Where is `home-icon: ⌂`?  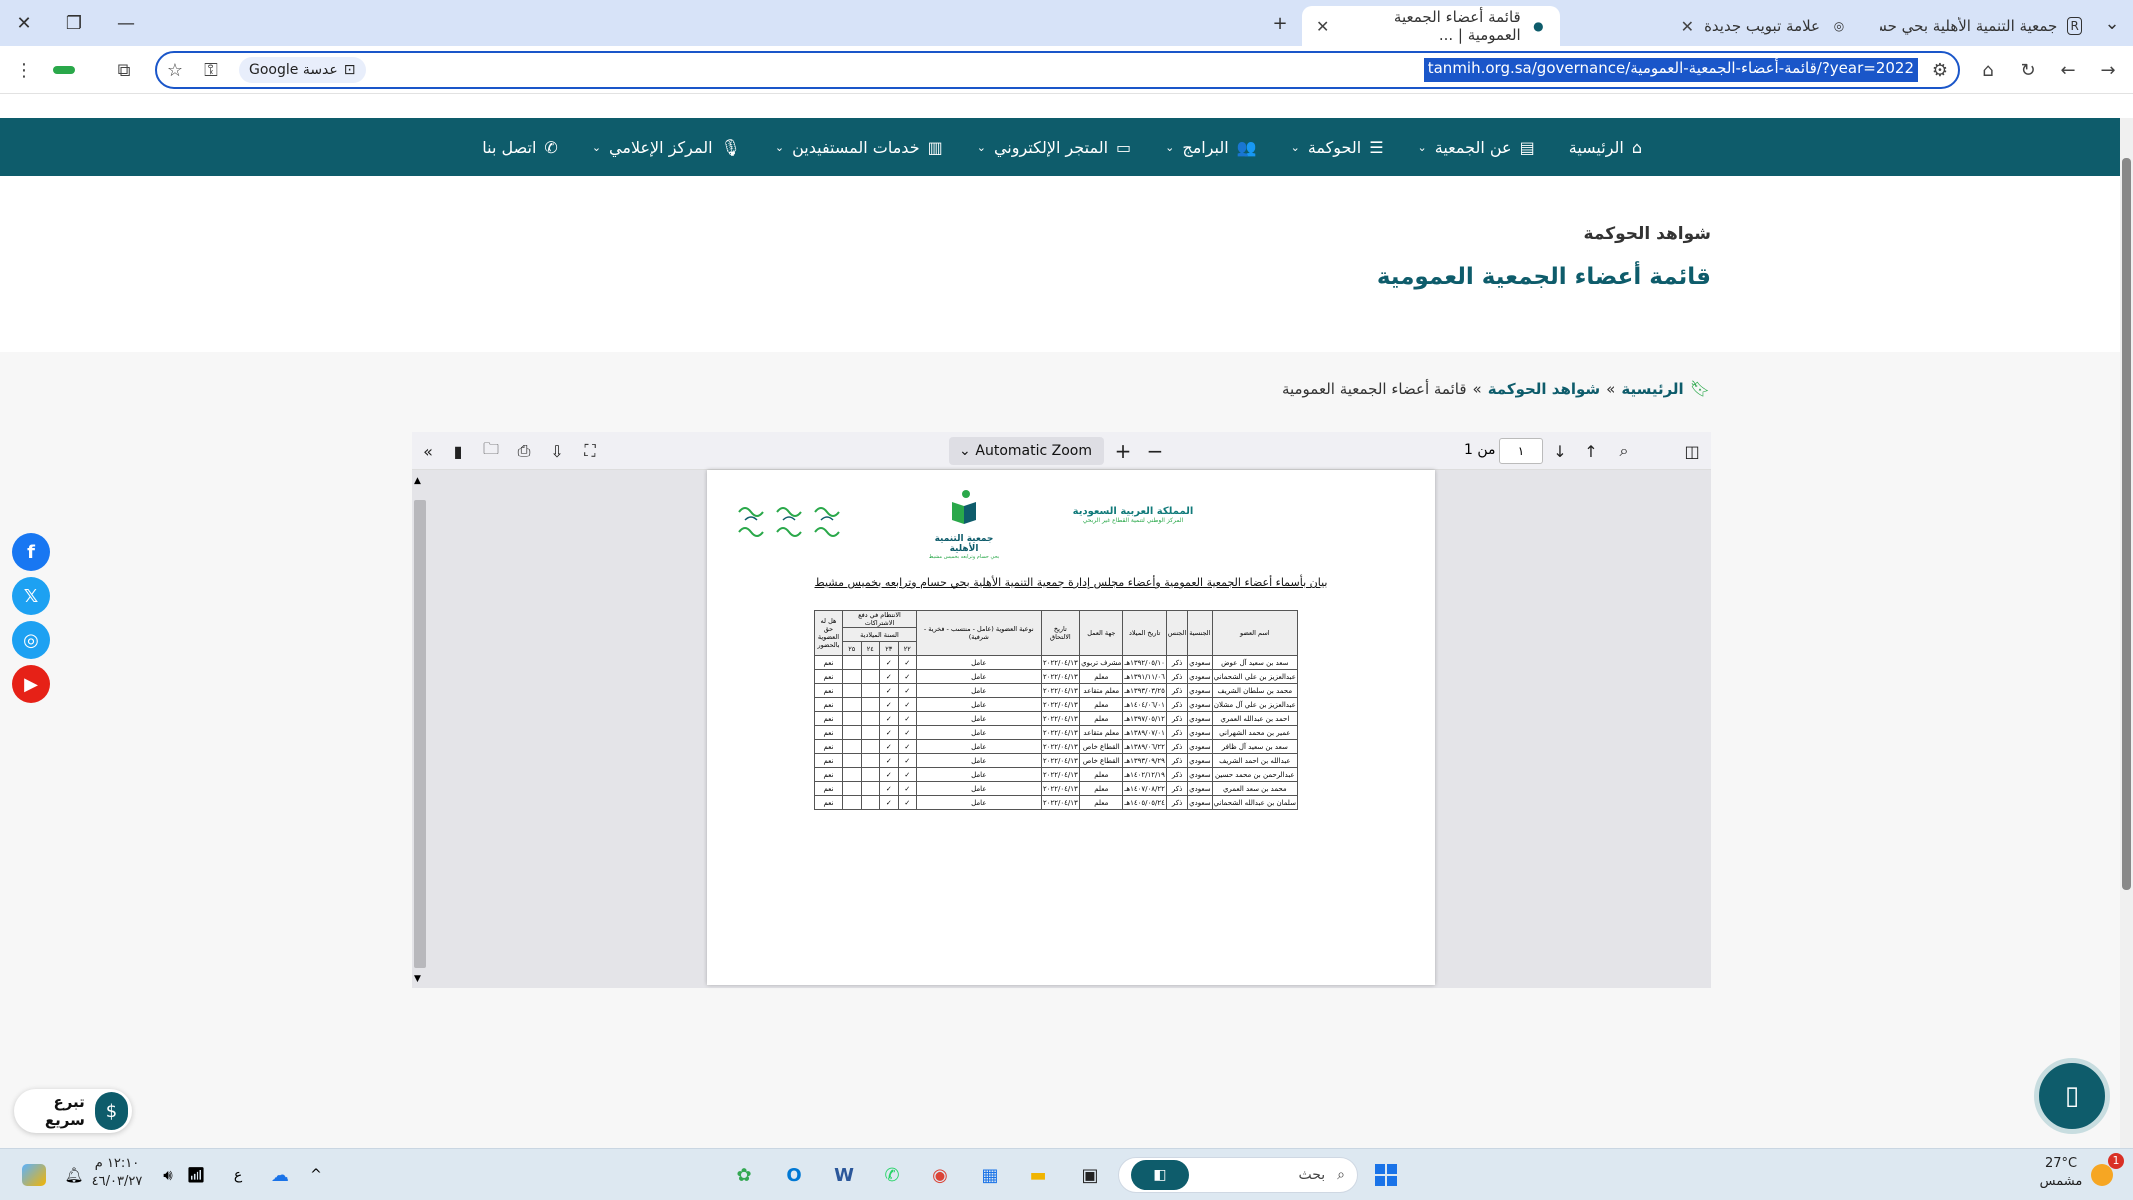
home-icon: ⌂ is located at coordinates (1988, 70).